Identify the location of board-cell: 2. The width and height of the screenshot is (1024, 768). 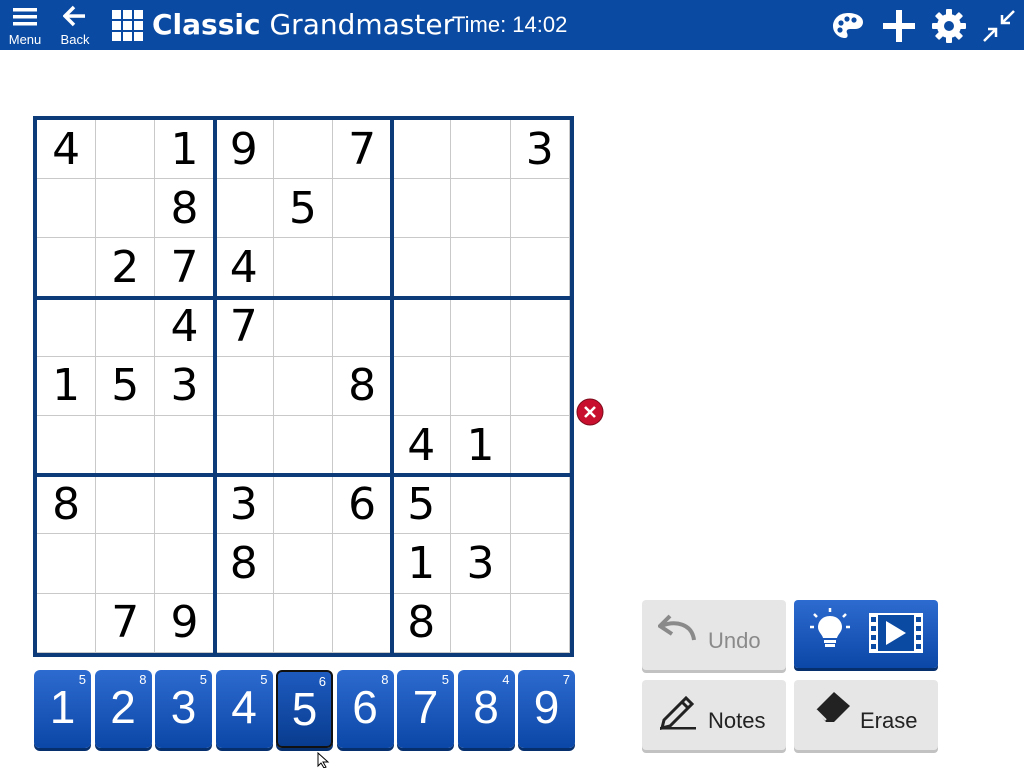
(126, 268).